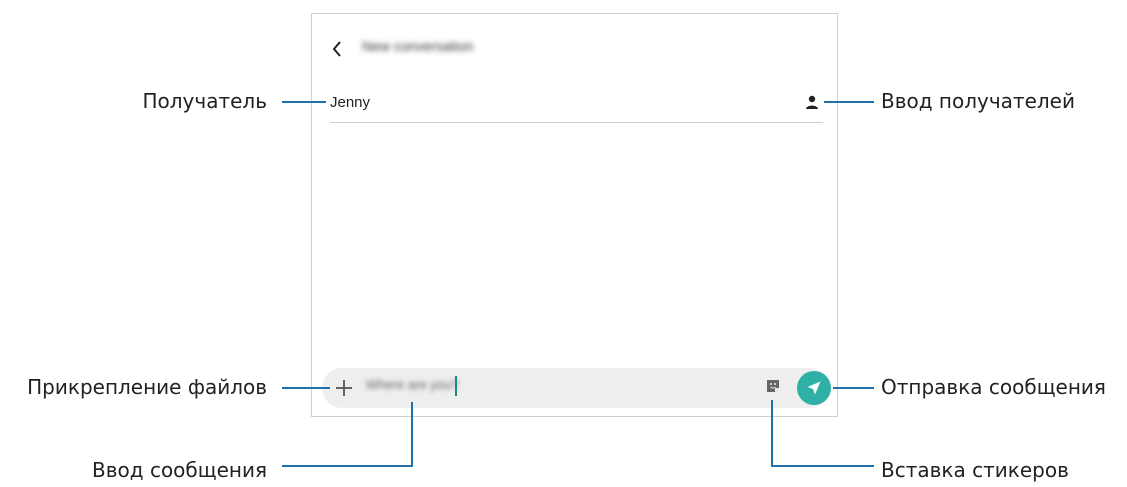 This screenshot has height=487, width=1127. Describe the element at coordinates (822, 466) in the screenshot. I see `callout-stickers-line-horizontal` at that location.